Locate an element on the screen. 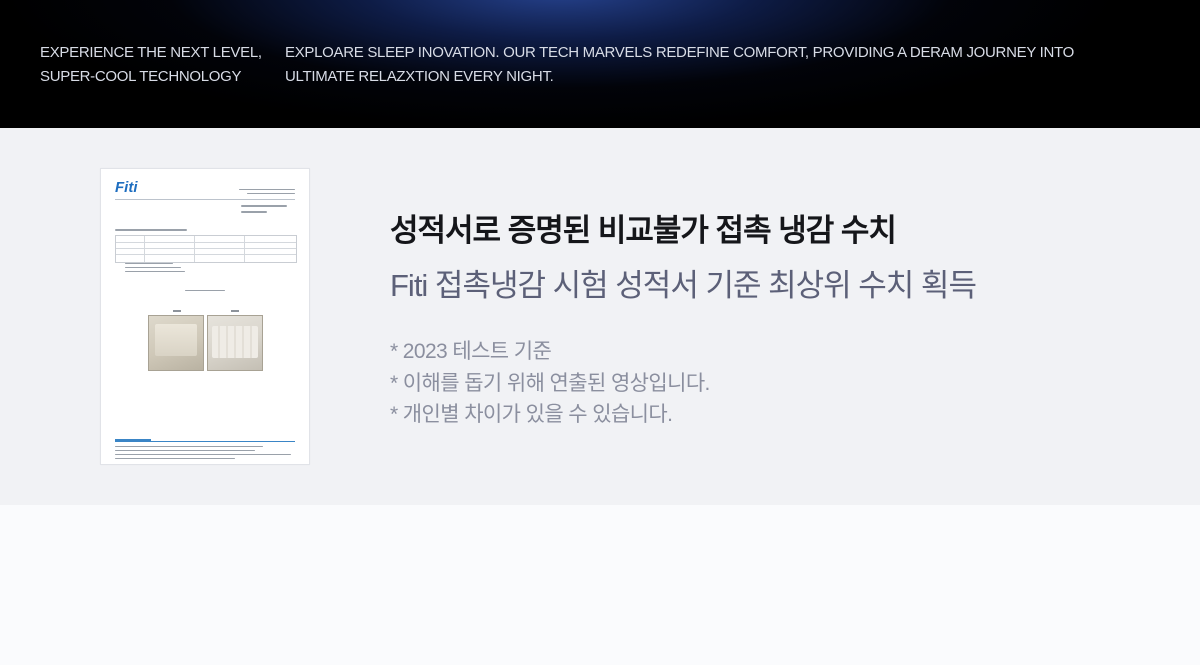 The width and height of the screenshot is (1200, 665). certificate-header-rule is located at coordinates (205, 199).